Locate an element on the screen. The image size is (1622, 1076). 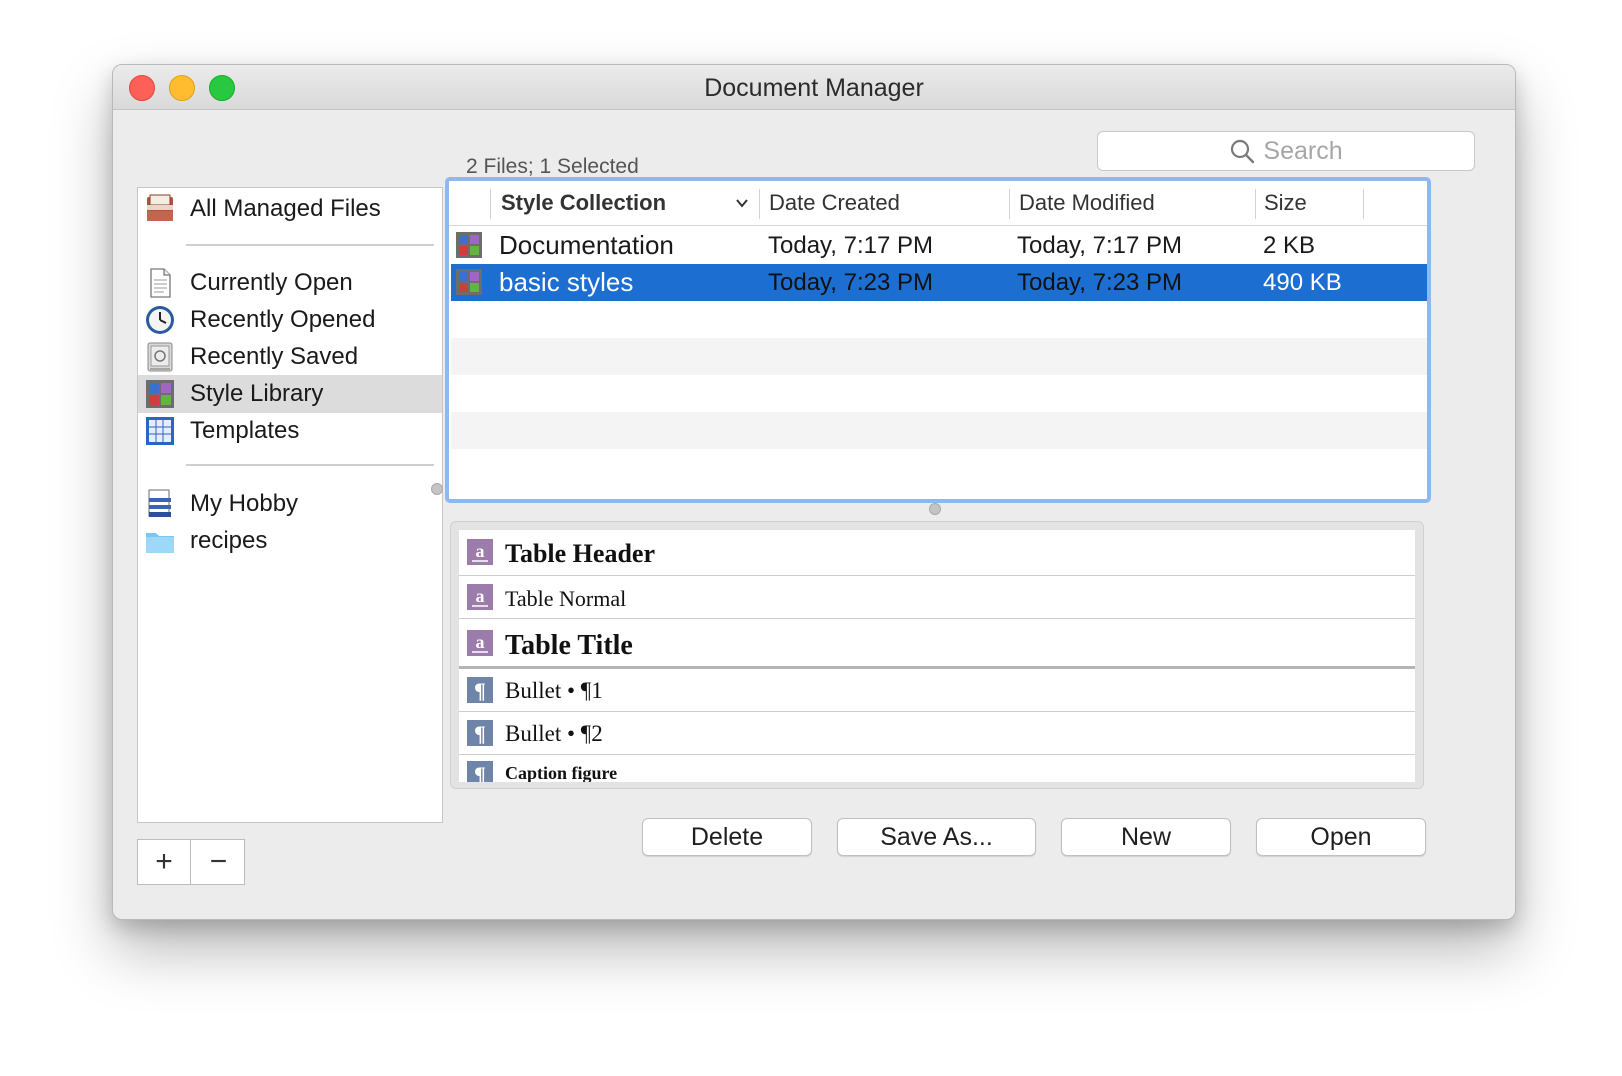
open-button: Open is located at coordinates (1341, 837).